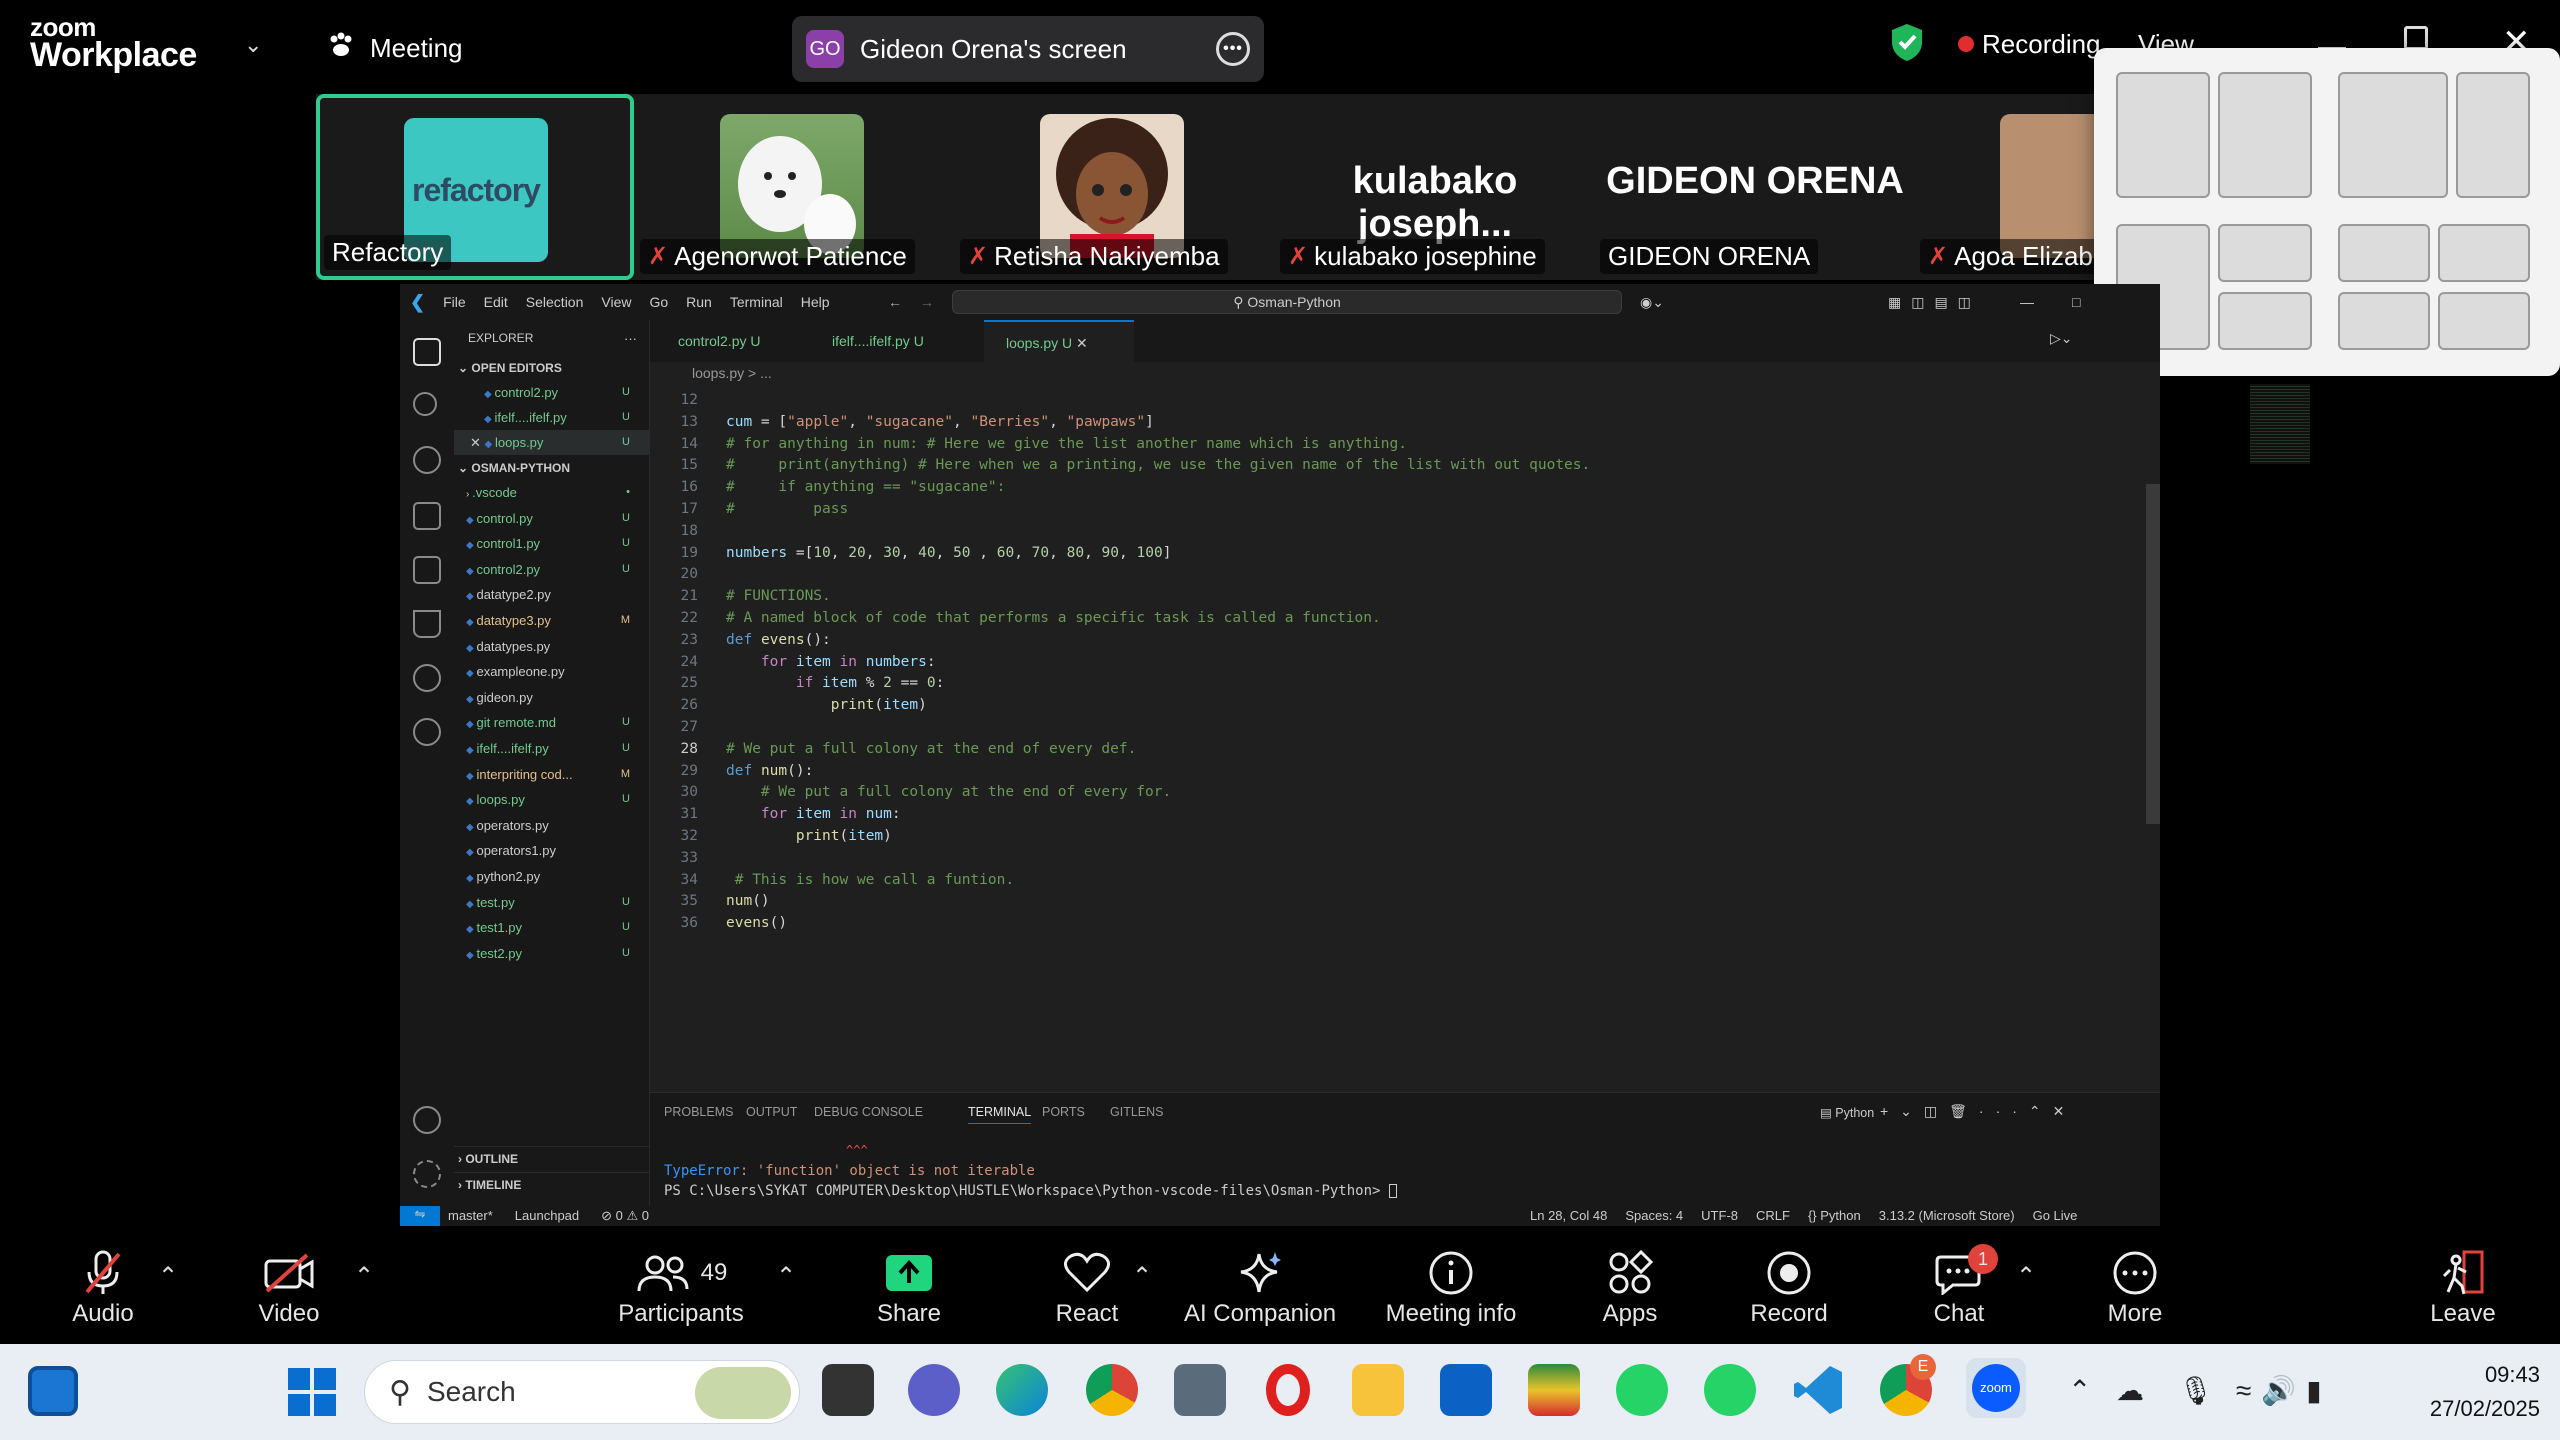  What do you see at coordinates (552, 876) in the screenshot?
I see `file-item: ◆ python2.py` at bounding box center [552, 876].